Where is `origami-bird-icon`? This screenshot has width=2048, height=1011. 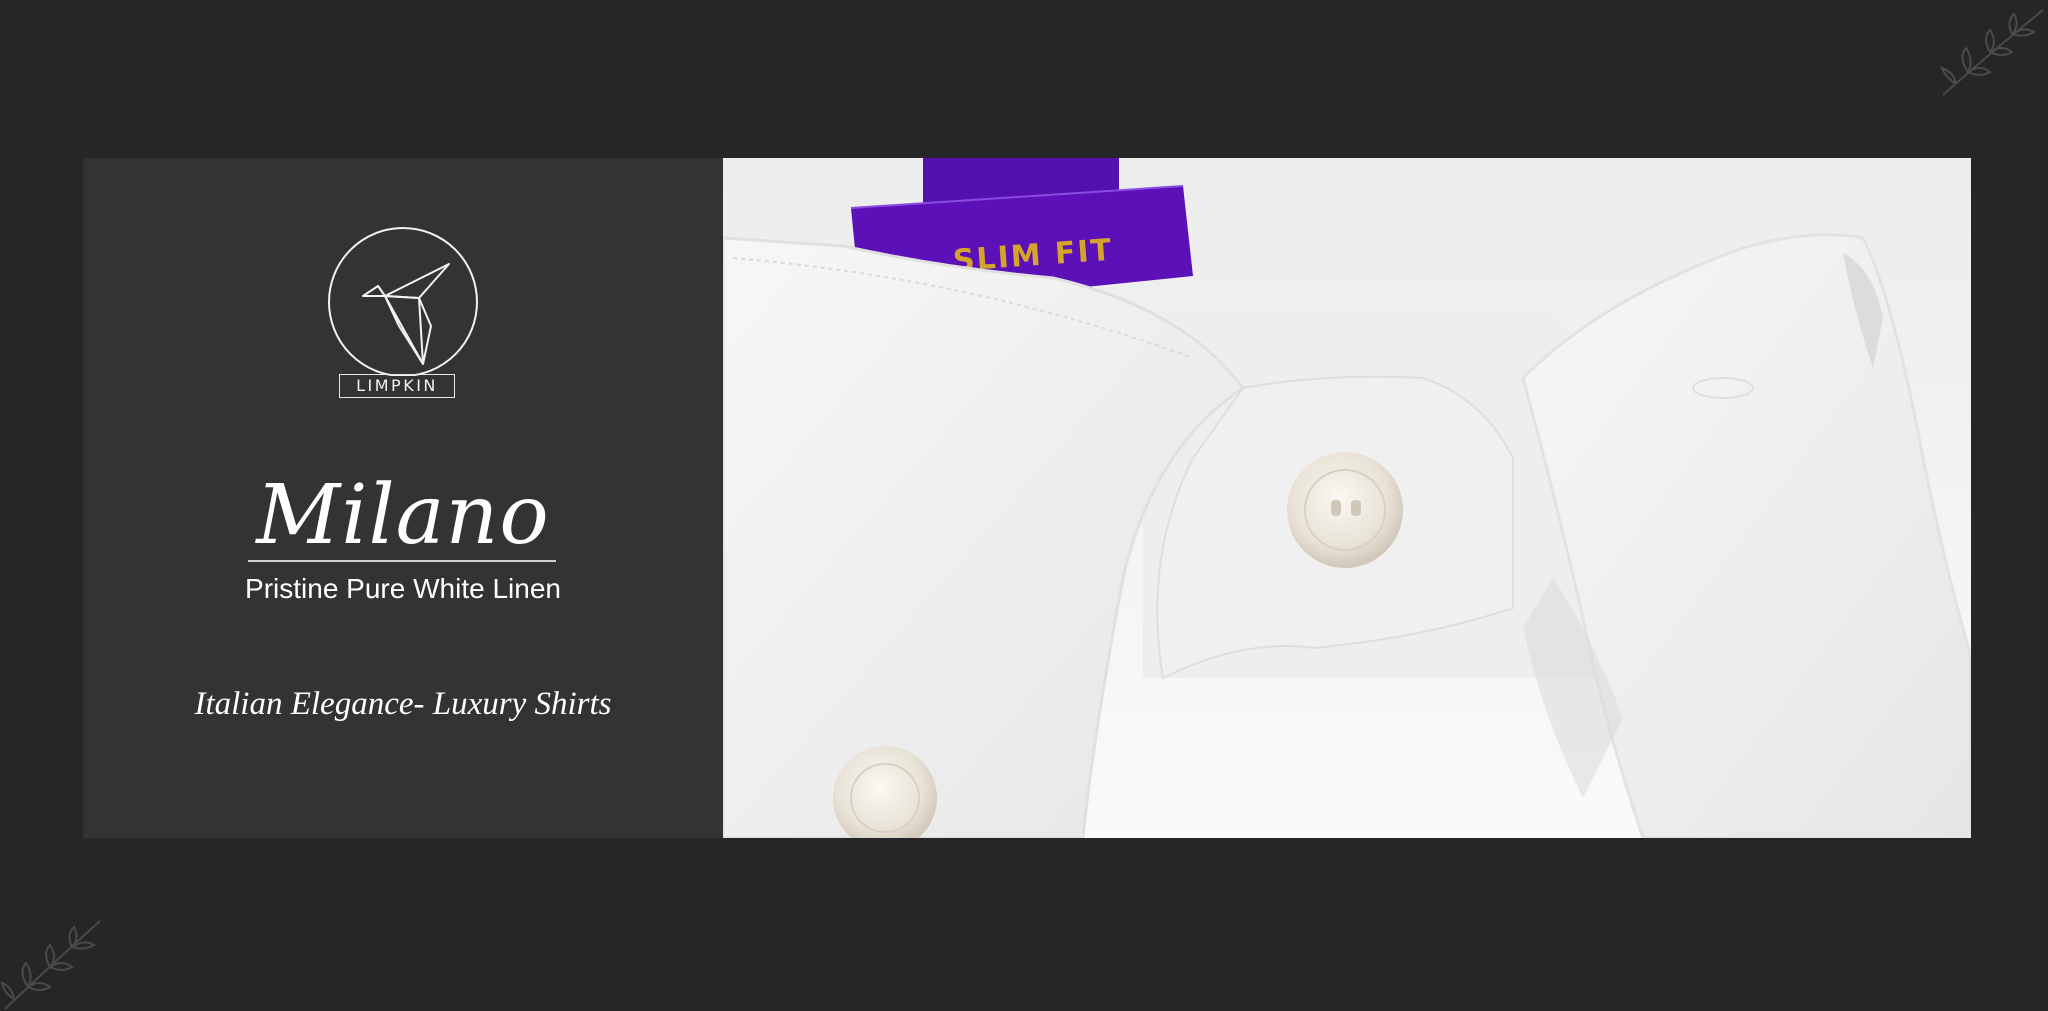
origami-bird-icon is located at coordinates (403, 301).